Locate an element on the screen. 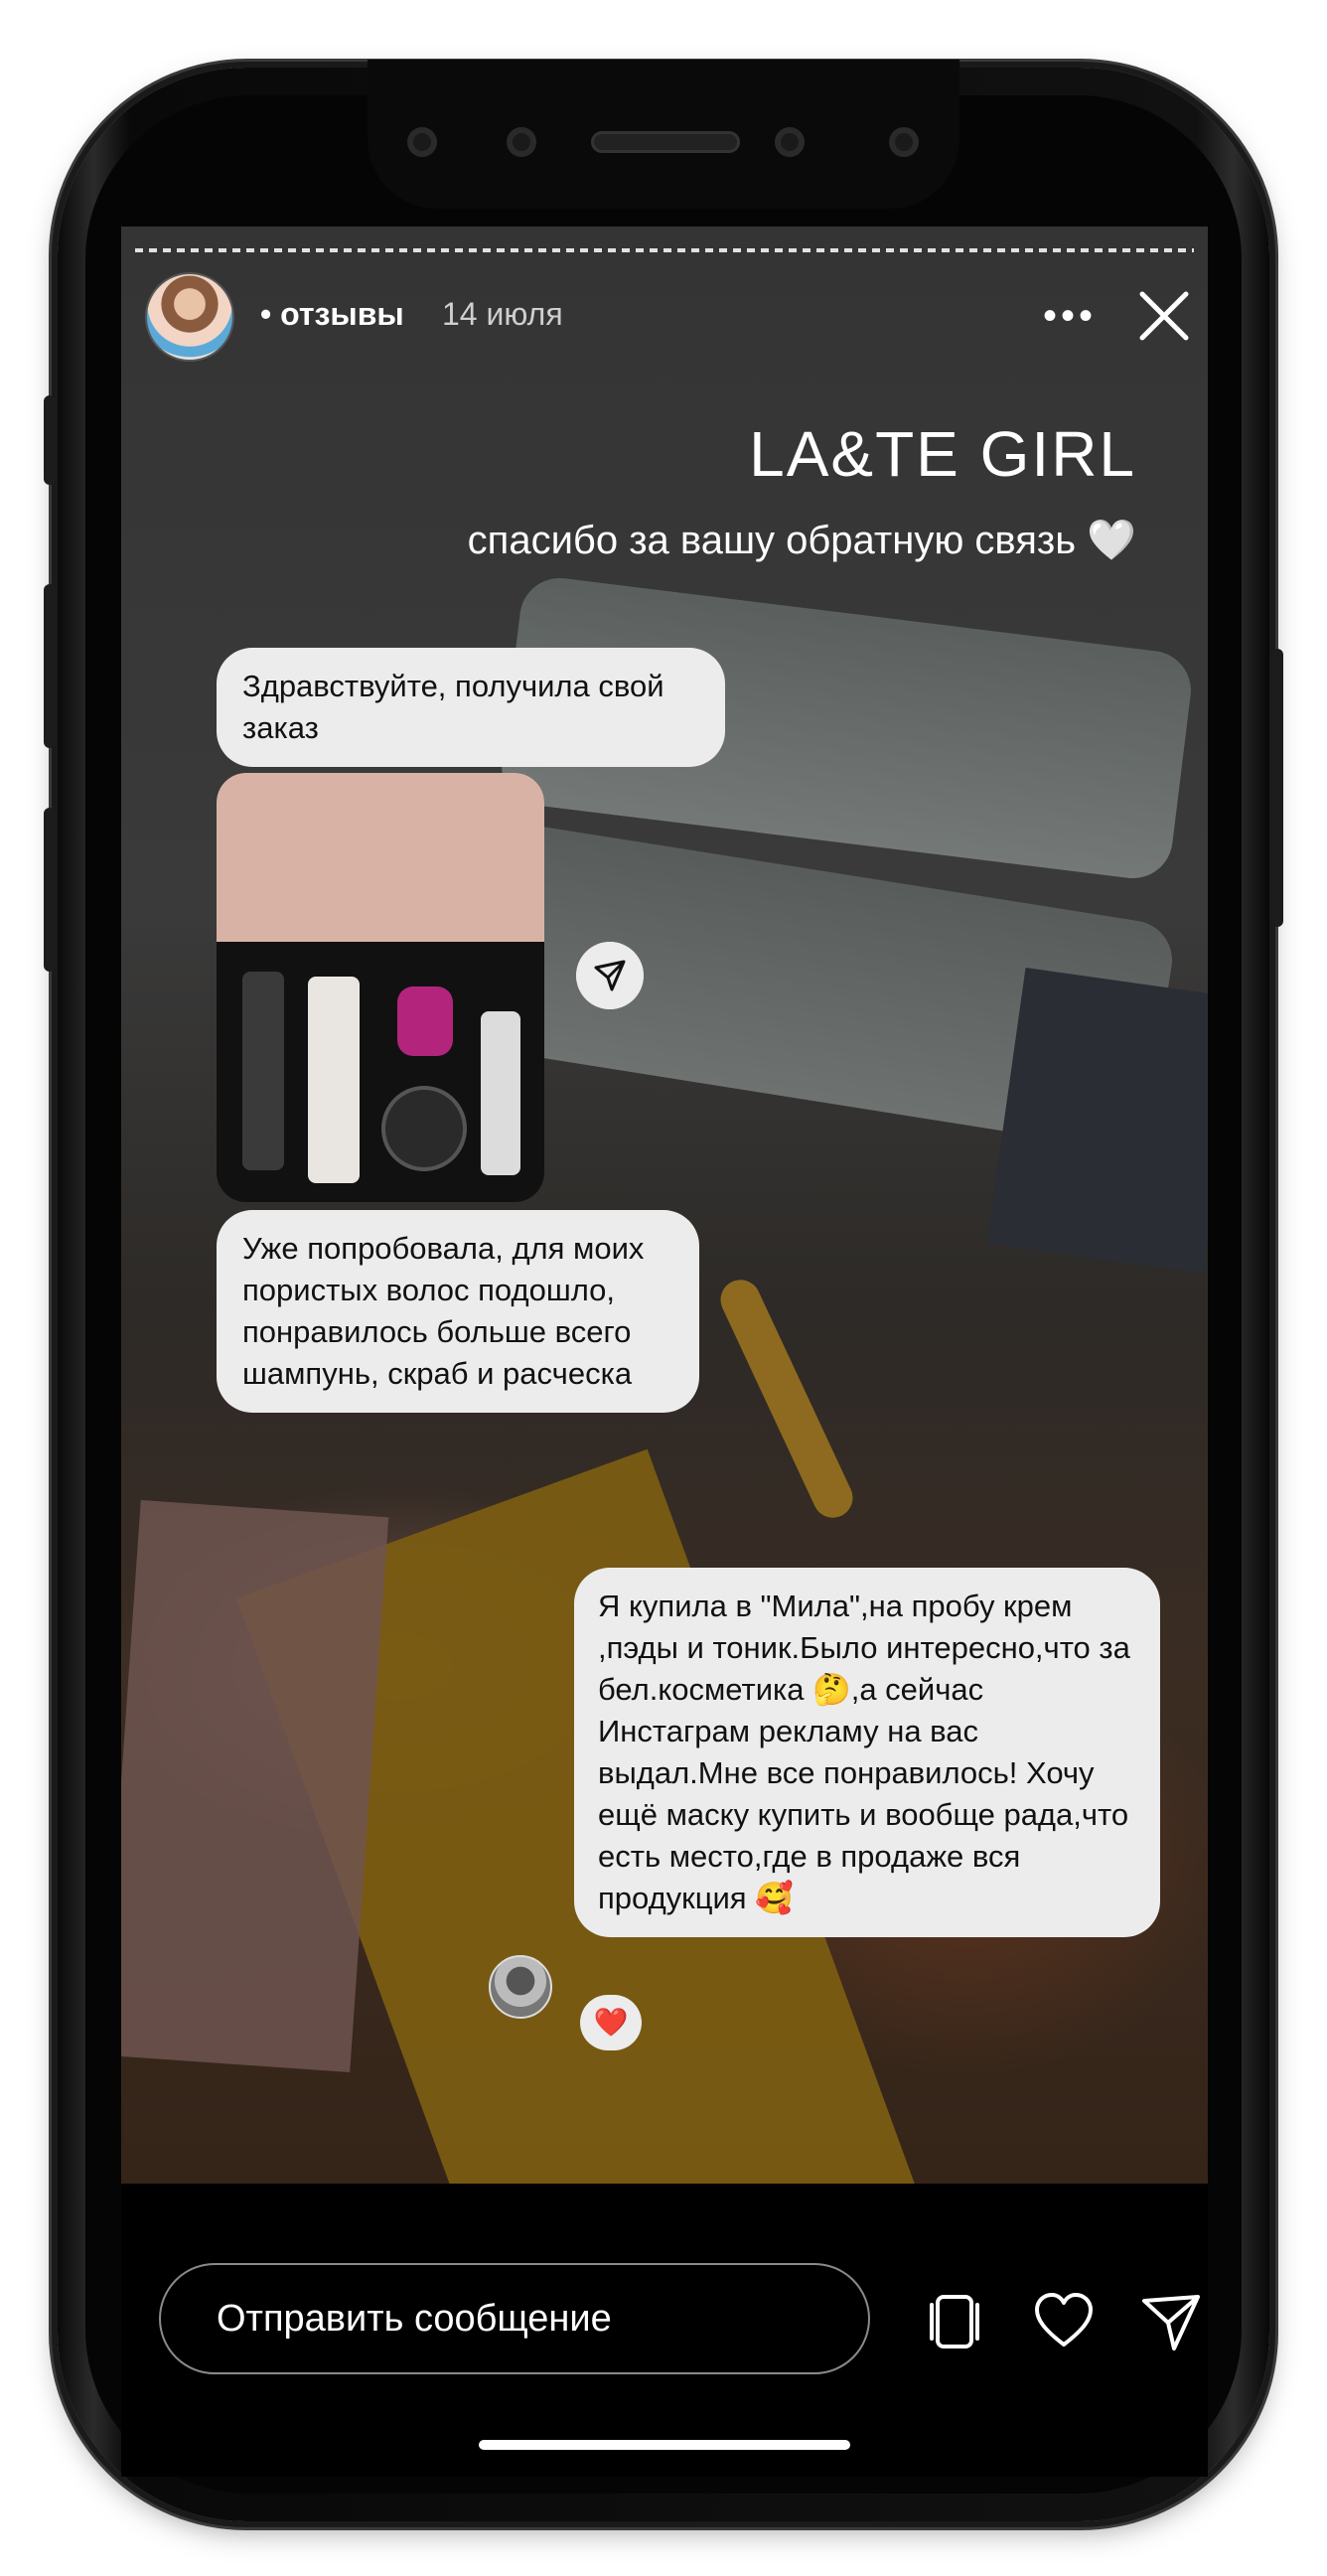  story-title: LA&TE GIRL is located at coordinates (942, 454).